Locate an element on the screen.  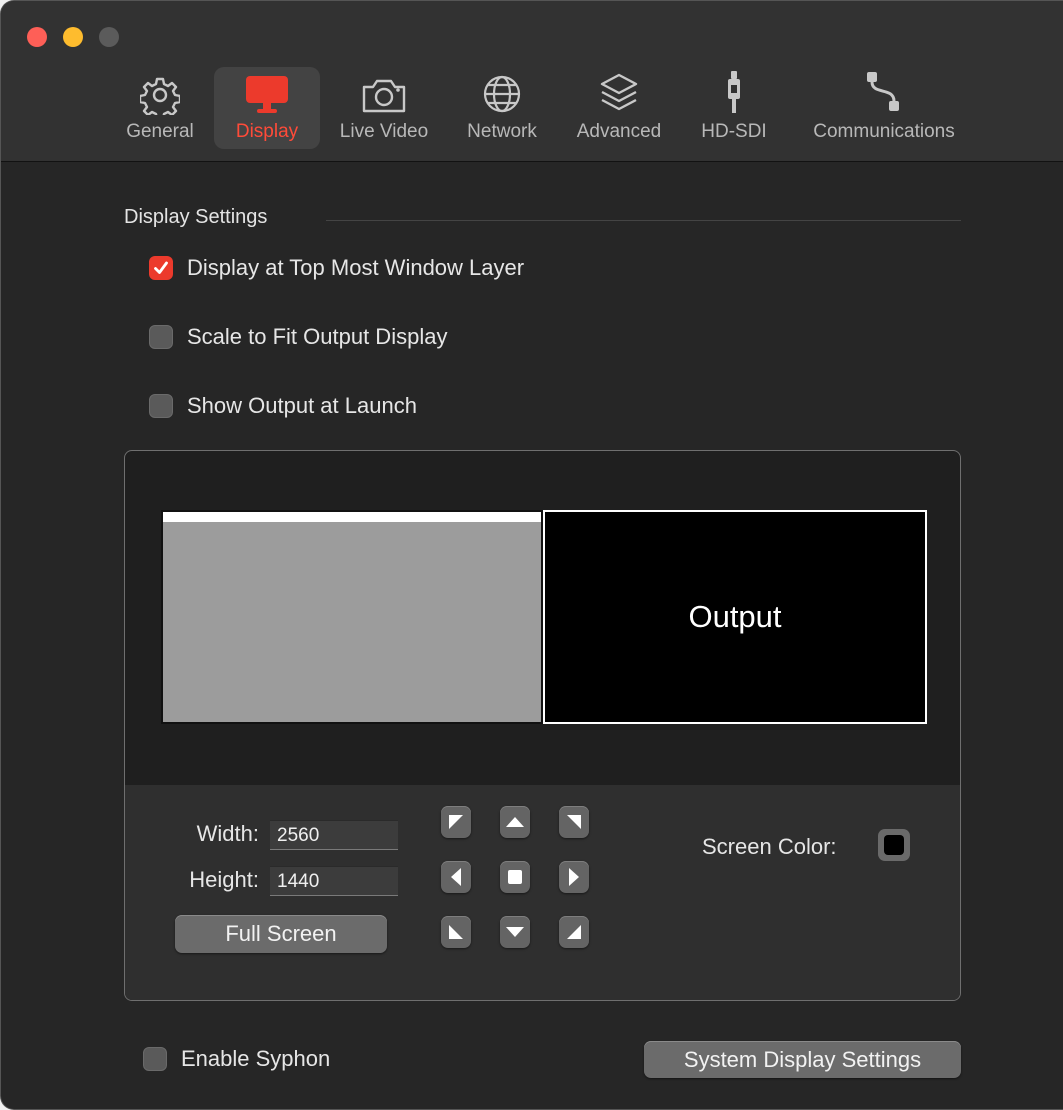
camera-icon is located at coordinates (384, 93).